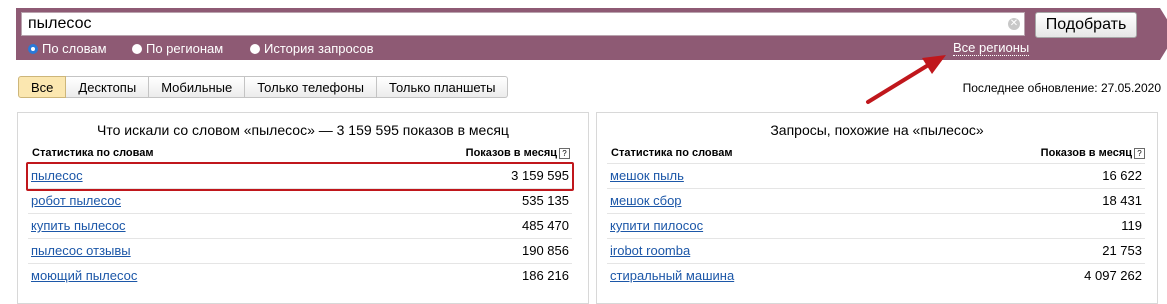  Describe the element at coordinates (672, 275) in the screenshot. I see `keyword-link: стиральный машина` at that location.